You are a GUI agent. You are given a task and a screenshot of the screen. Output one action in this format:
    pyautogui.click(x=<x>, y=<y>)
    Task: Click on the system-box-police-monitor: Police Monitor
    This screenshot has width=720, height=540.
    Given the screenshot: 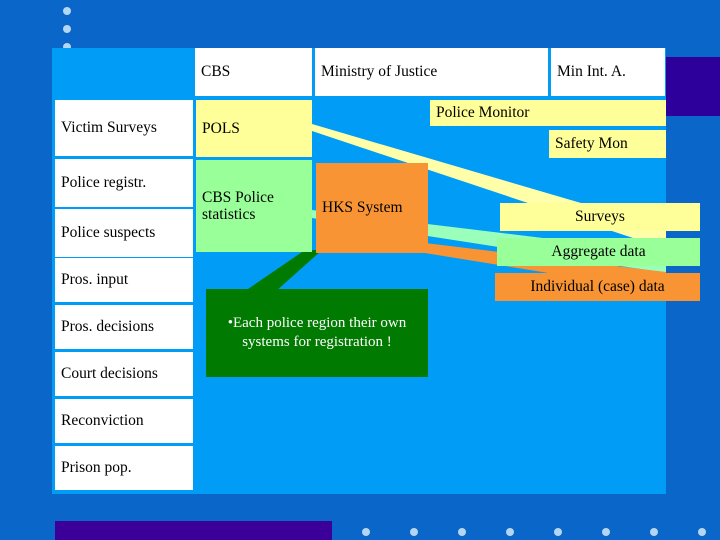 What is the action you would take?
    pyautogui.click(x=548, y=113)
    